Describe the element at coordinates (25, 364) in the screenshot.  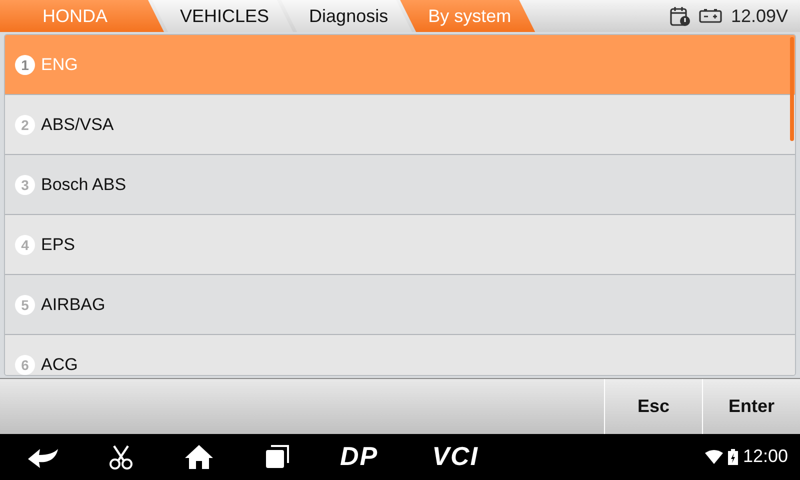
I see `item-number: 6` at that location.